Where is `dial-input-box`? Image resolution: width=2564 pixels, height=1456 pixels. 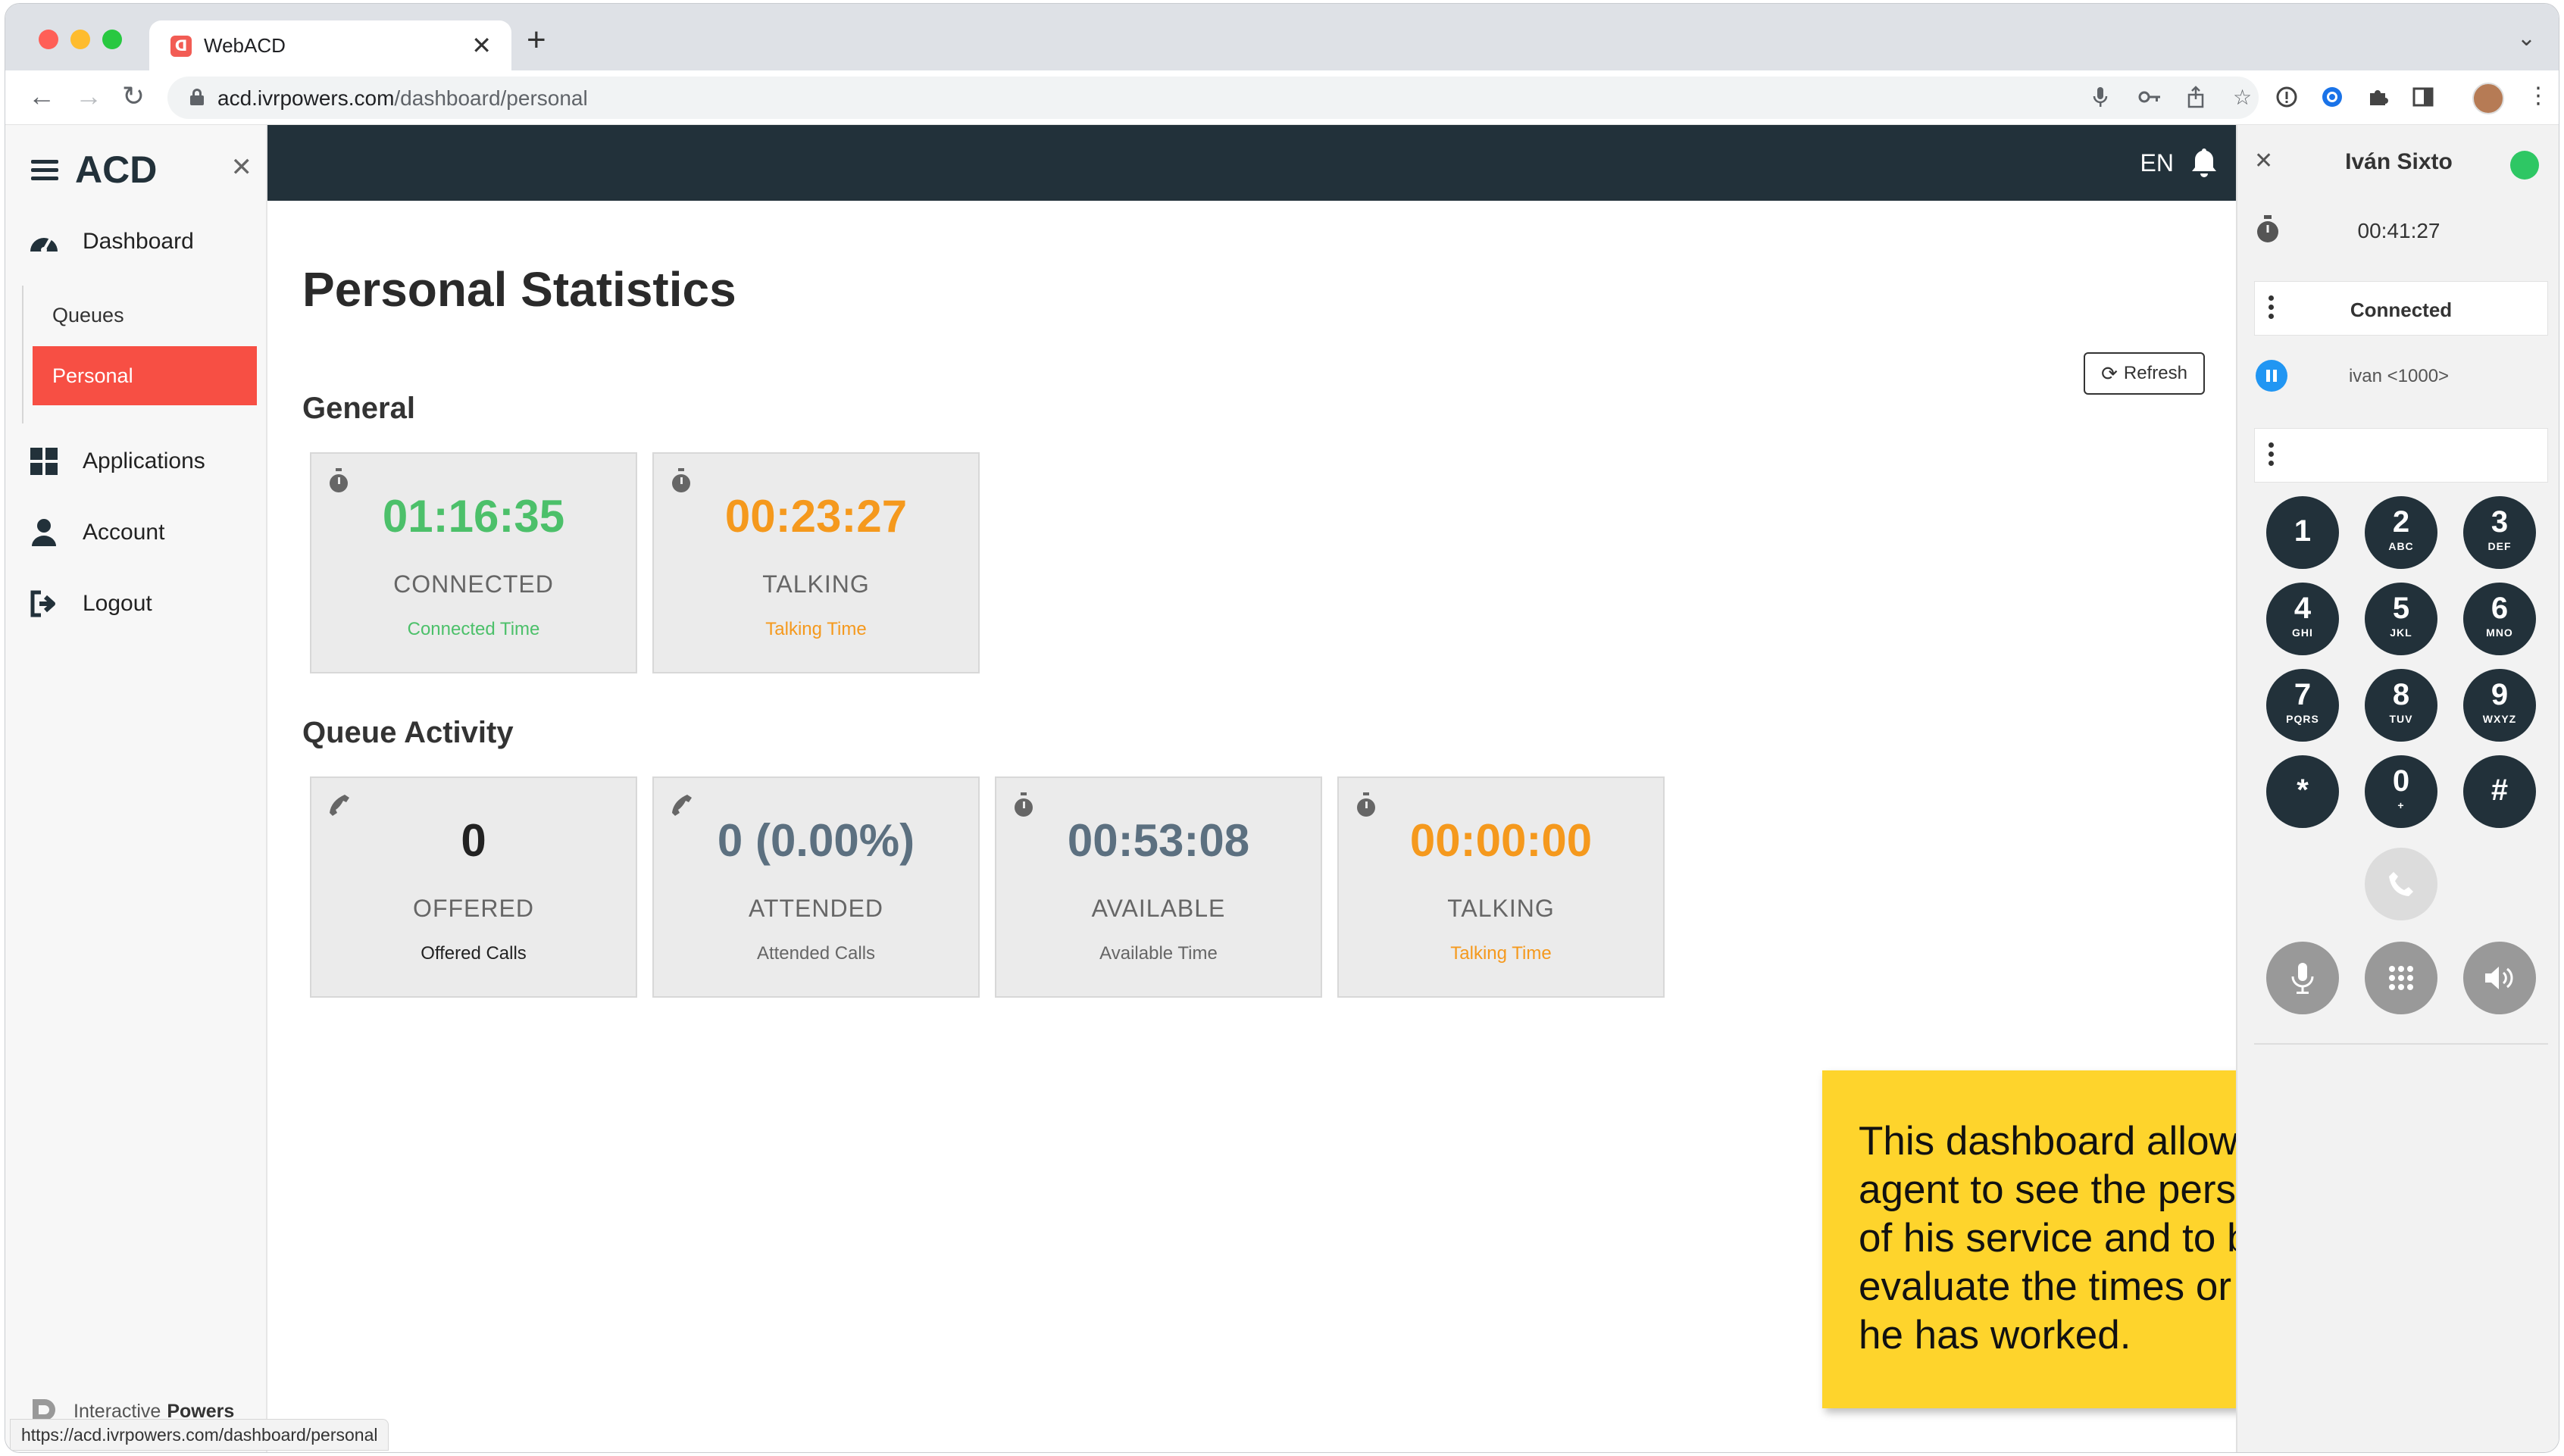
dial-input-box is located at coordinates (2401, 455).